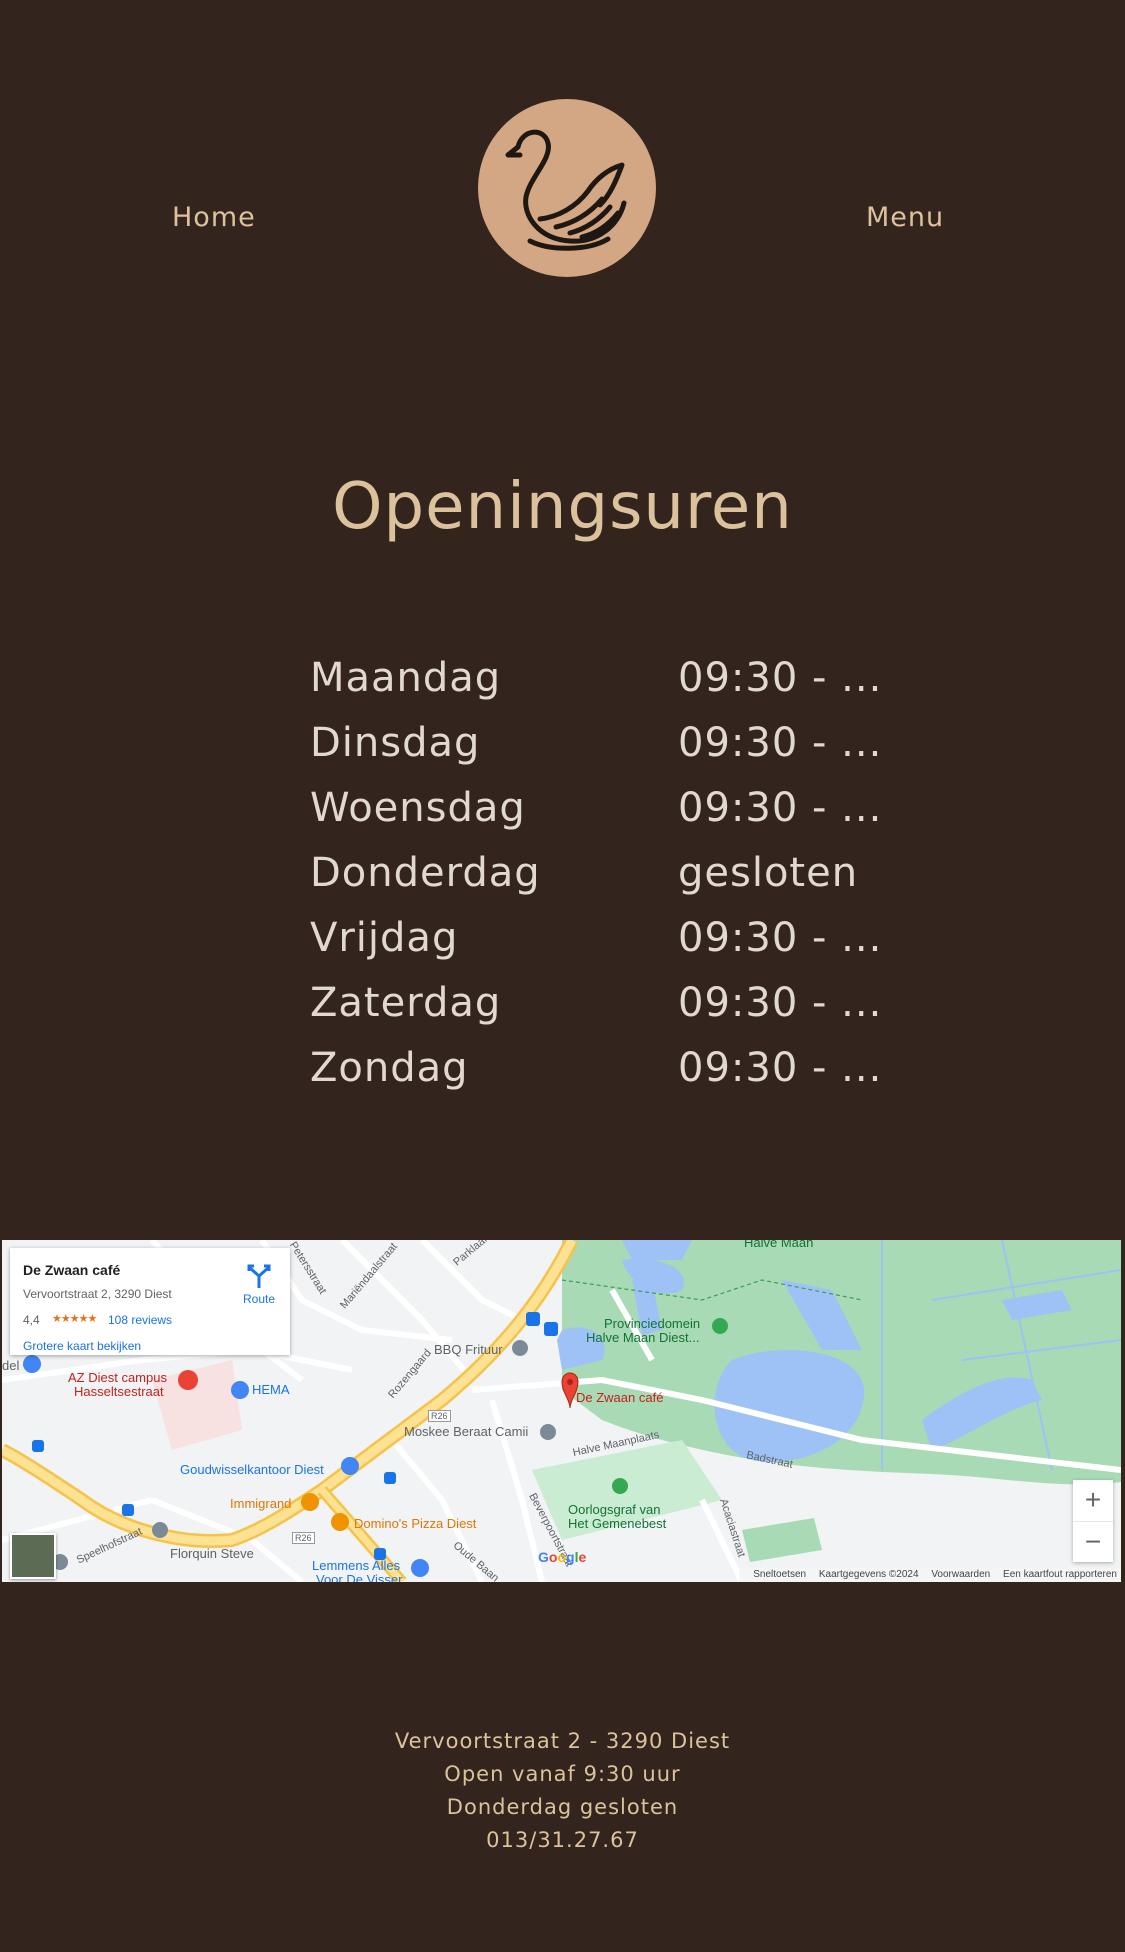  Describe the element at coordinates (562, 1741) in the screenshot. I see `footer-address: Vervoortstraat 2 - 3290 Diest` at that location.